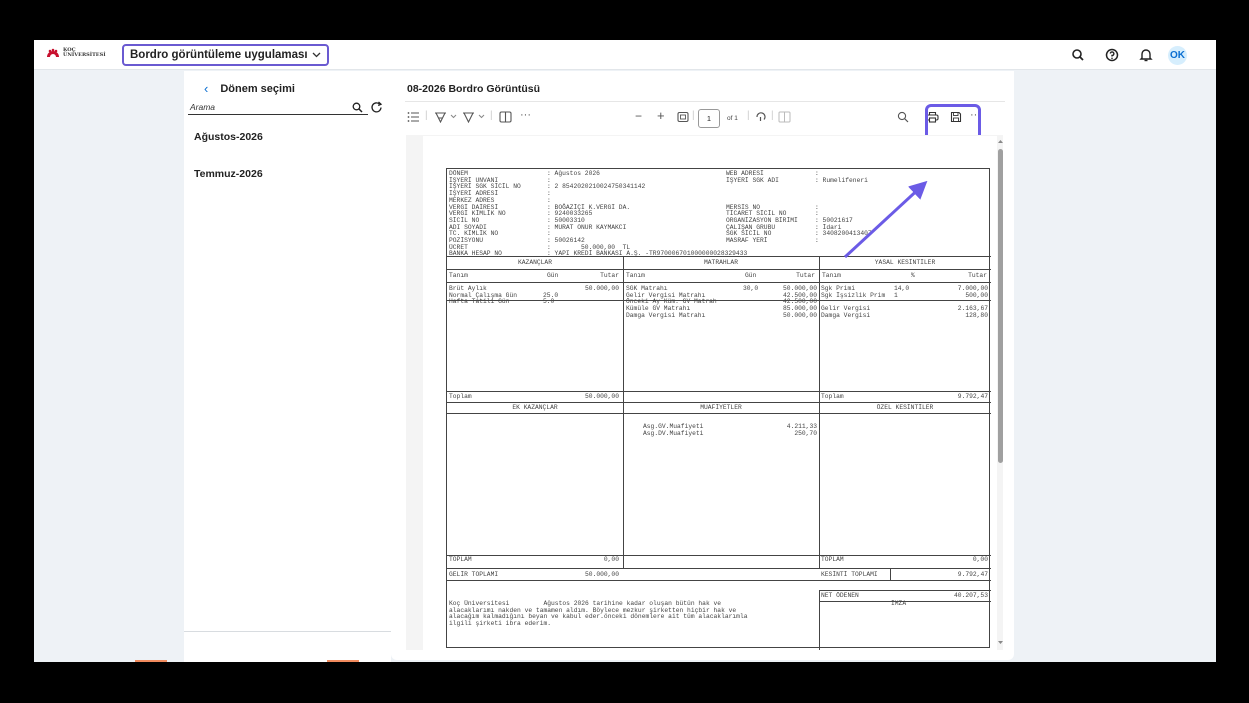  What do you see at coordinates (287, 631) in the screenshot?
I see `divider` at bounding box center [287, 631].